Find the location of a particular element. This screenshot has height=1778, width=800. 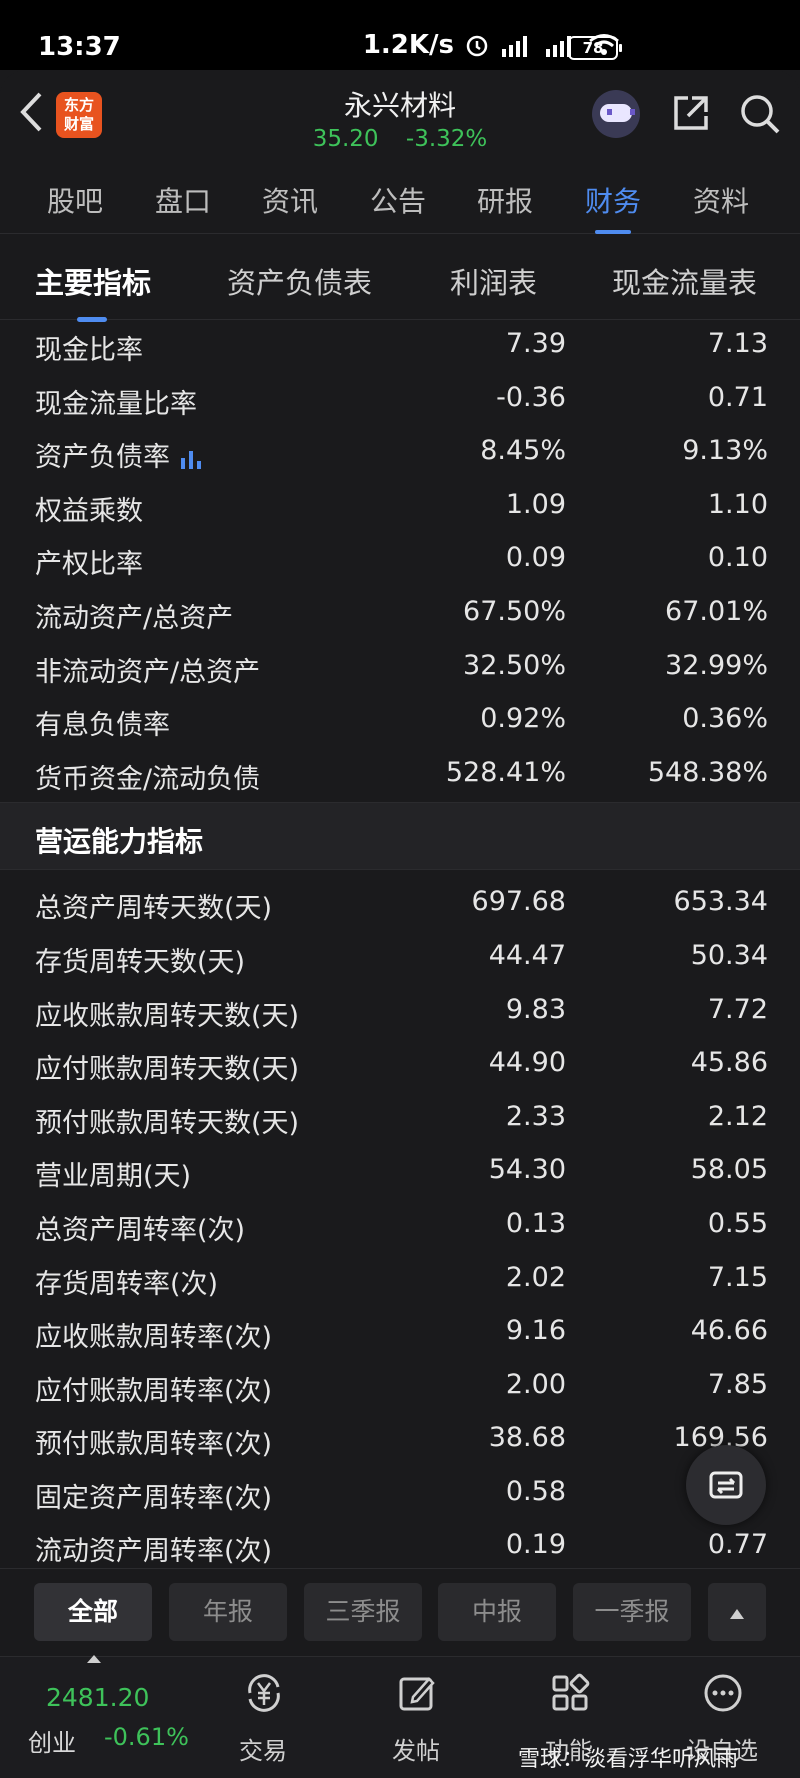

nav-post-label: 发帖 is located at coordinates (416, 1751).